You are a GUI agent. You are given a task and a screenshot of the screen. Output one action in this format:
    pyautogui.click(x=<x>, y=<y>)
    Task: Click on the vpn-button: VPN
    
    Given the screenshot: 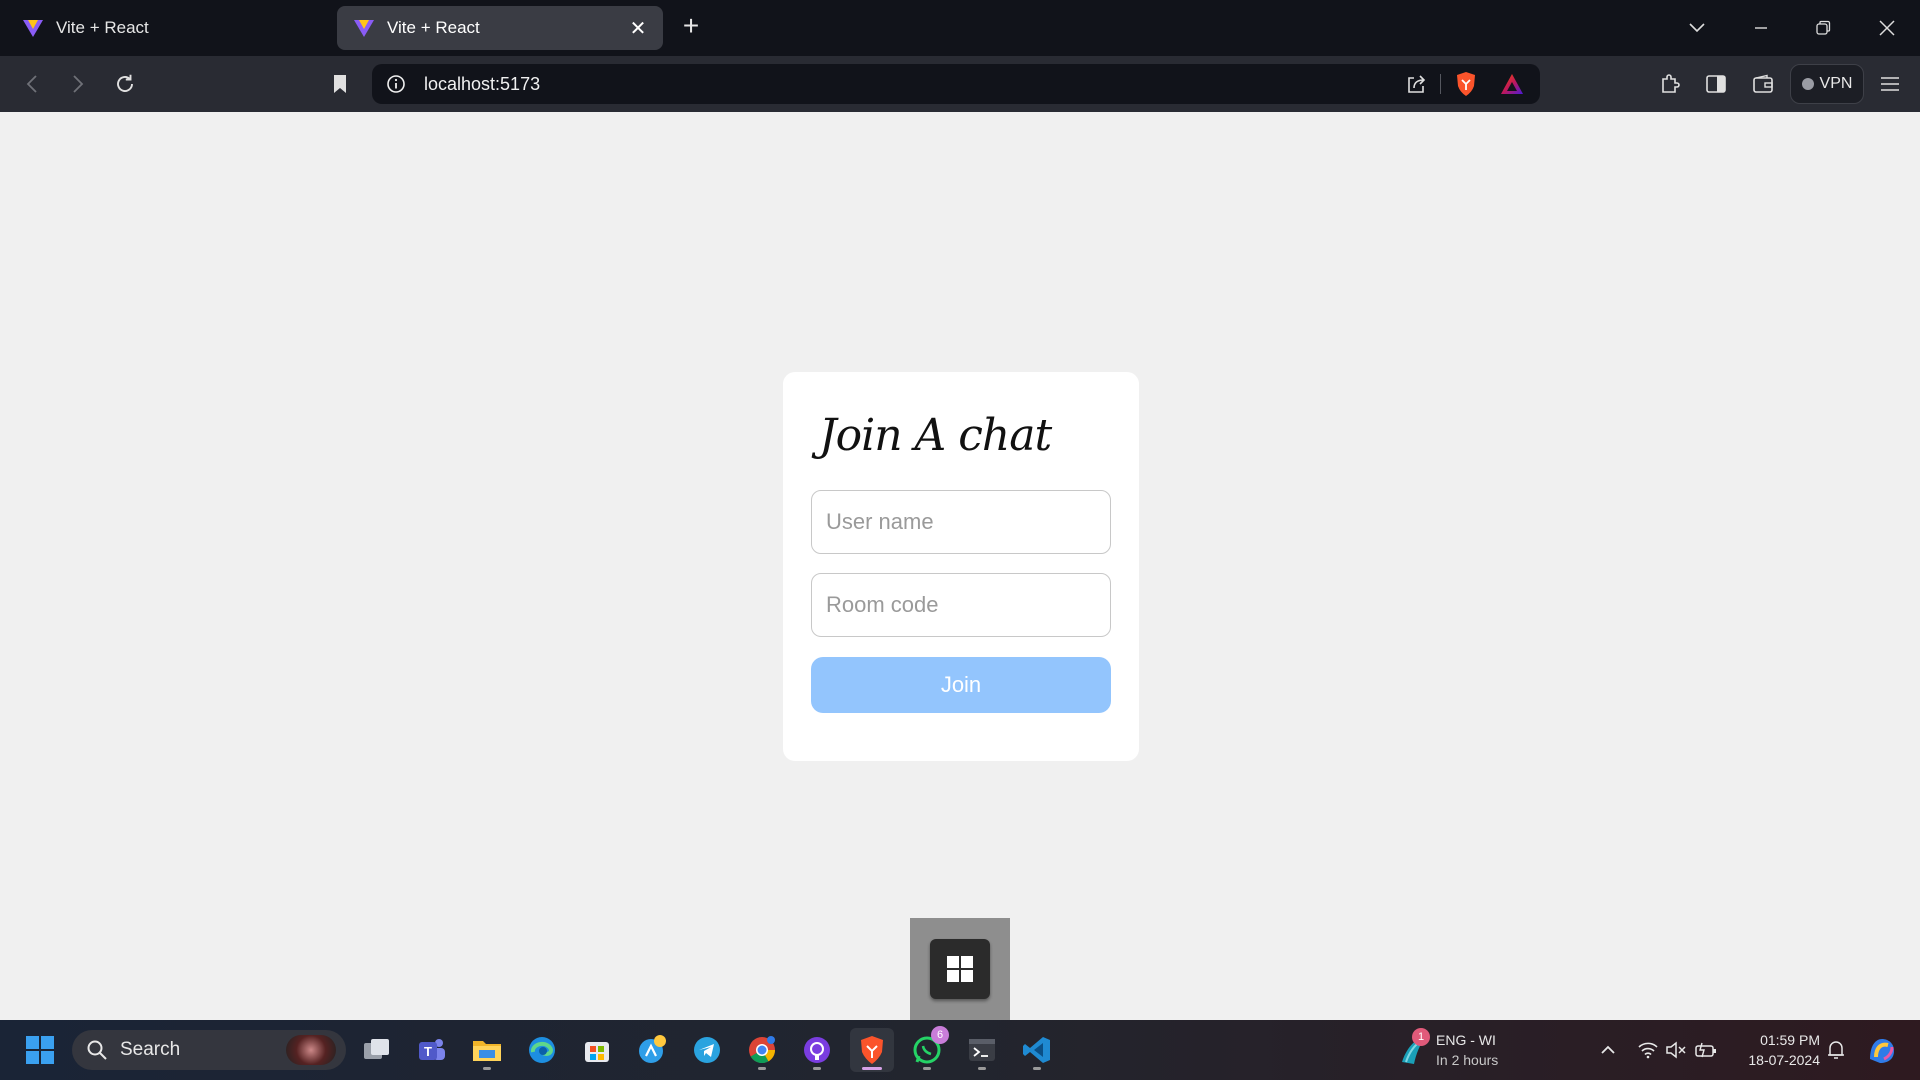 What is the action you would take?
    pyautogui.click(x=1827, y=84)
    